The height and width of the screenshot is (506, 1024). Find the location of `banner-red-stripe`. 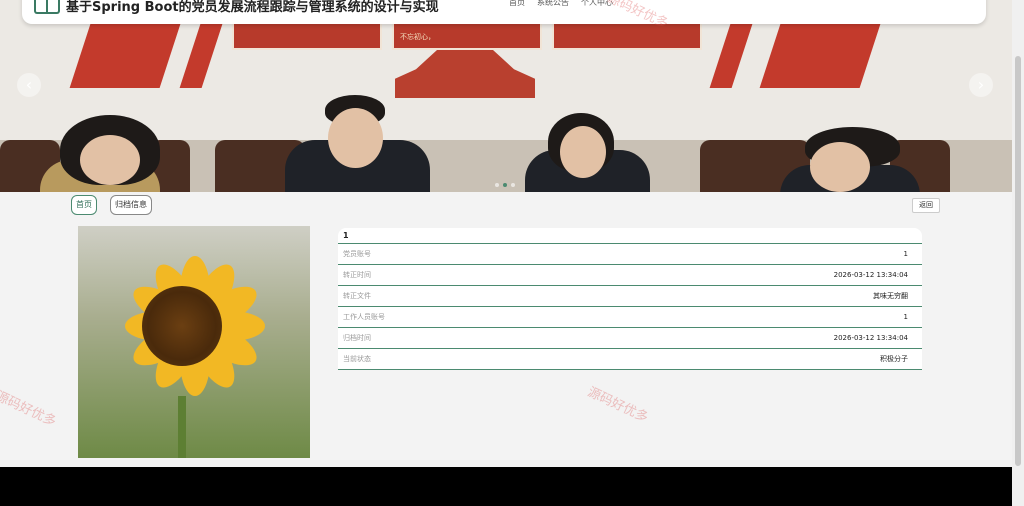

banner-red-stripe is located at coordinates (820, 56).